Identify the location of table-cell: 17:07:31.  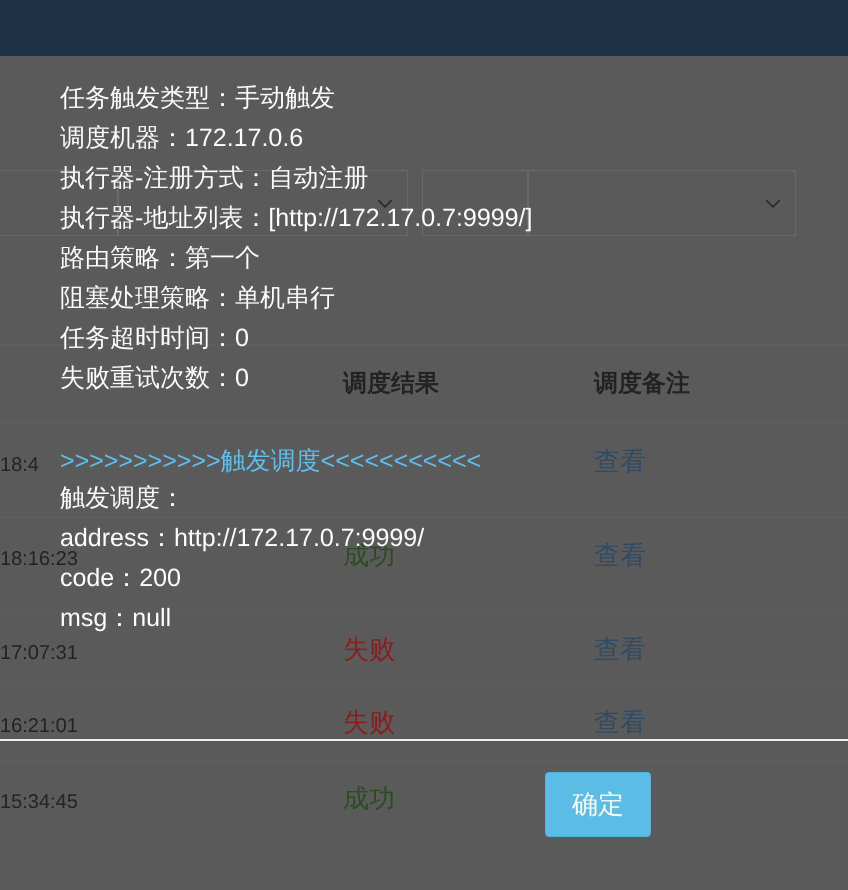
(39, 653).